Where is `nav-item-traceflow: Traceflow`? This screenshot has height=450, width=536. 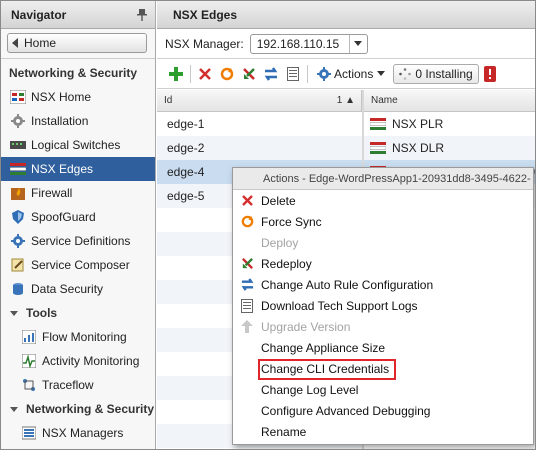 nav-item-traceflow: Traceflow is located at coordinates (78, 385).